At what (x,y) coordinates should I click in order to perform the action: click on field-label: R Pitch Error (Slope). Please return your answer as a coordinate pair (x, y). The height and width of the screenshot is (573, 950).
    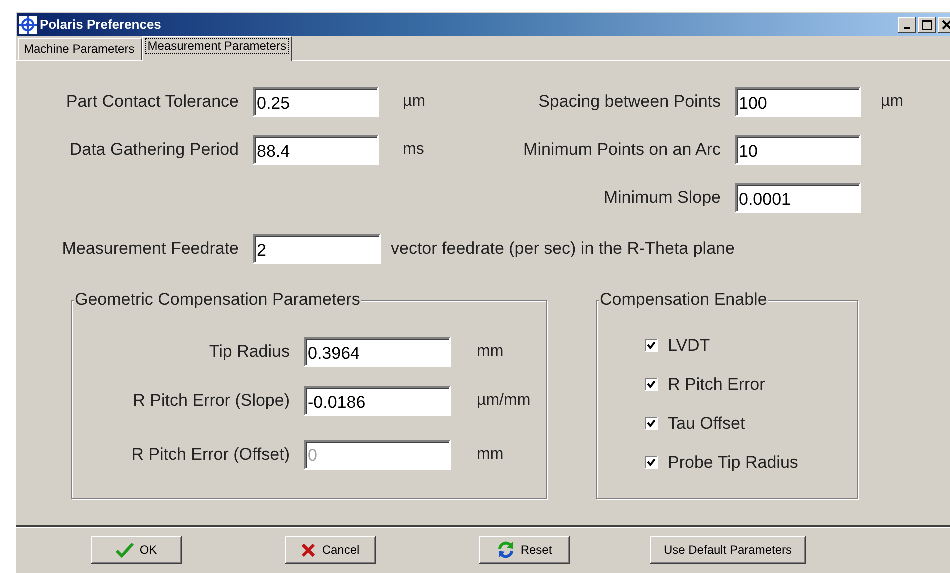
    Looking at the image, I should click on (211, 401).